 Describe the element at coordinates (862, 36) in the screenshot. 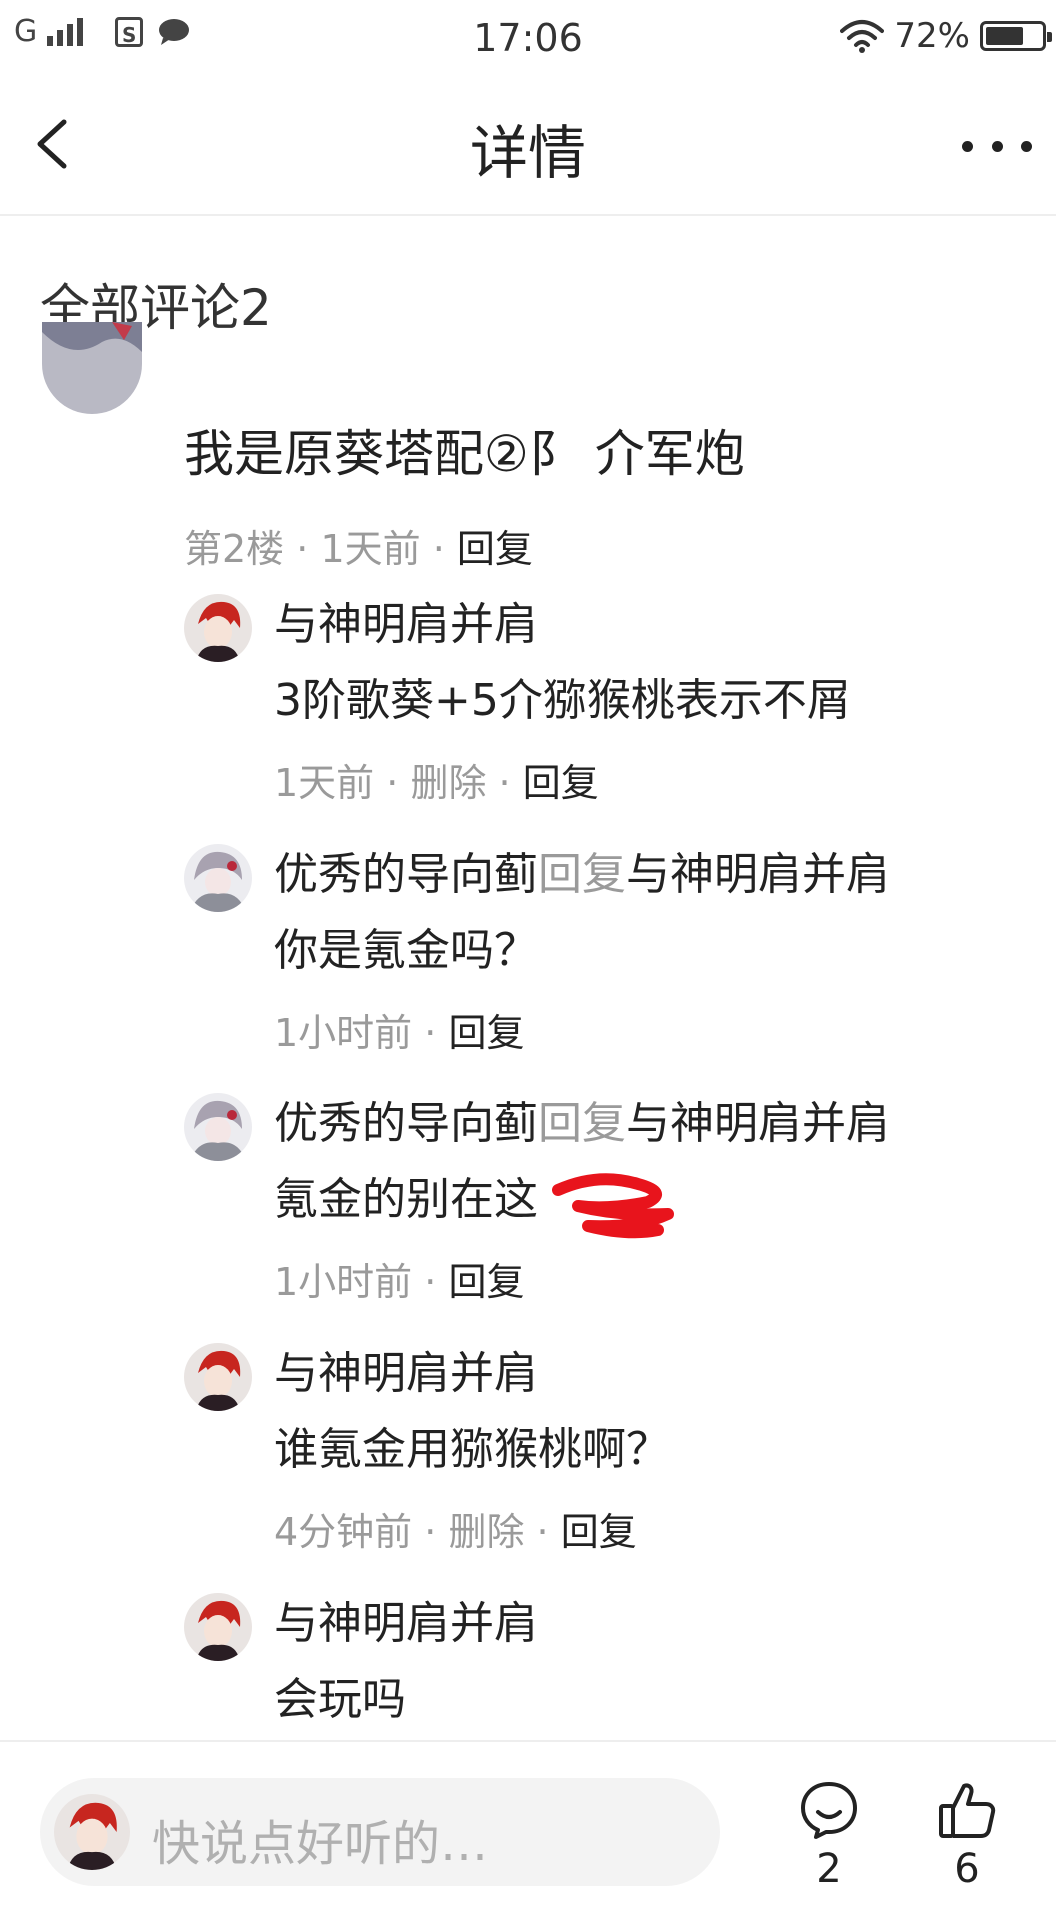

I see `wifi-icon` at that location.